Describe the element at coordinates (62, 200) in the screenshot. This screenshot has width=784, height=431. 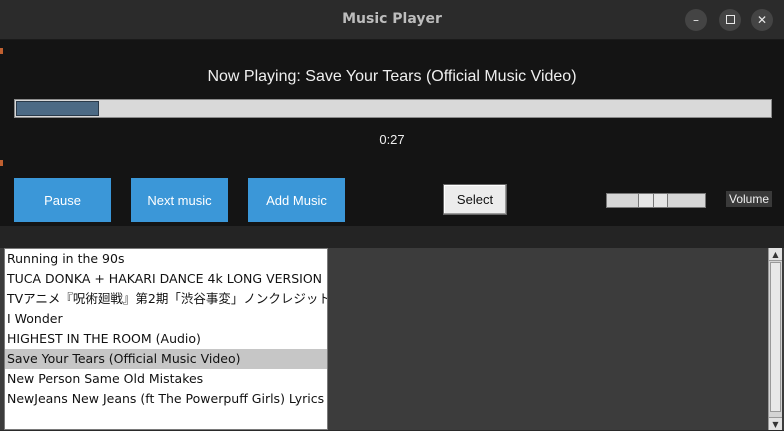
I see `pause-button: Pause` at that location.